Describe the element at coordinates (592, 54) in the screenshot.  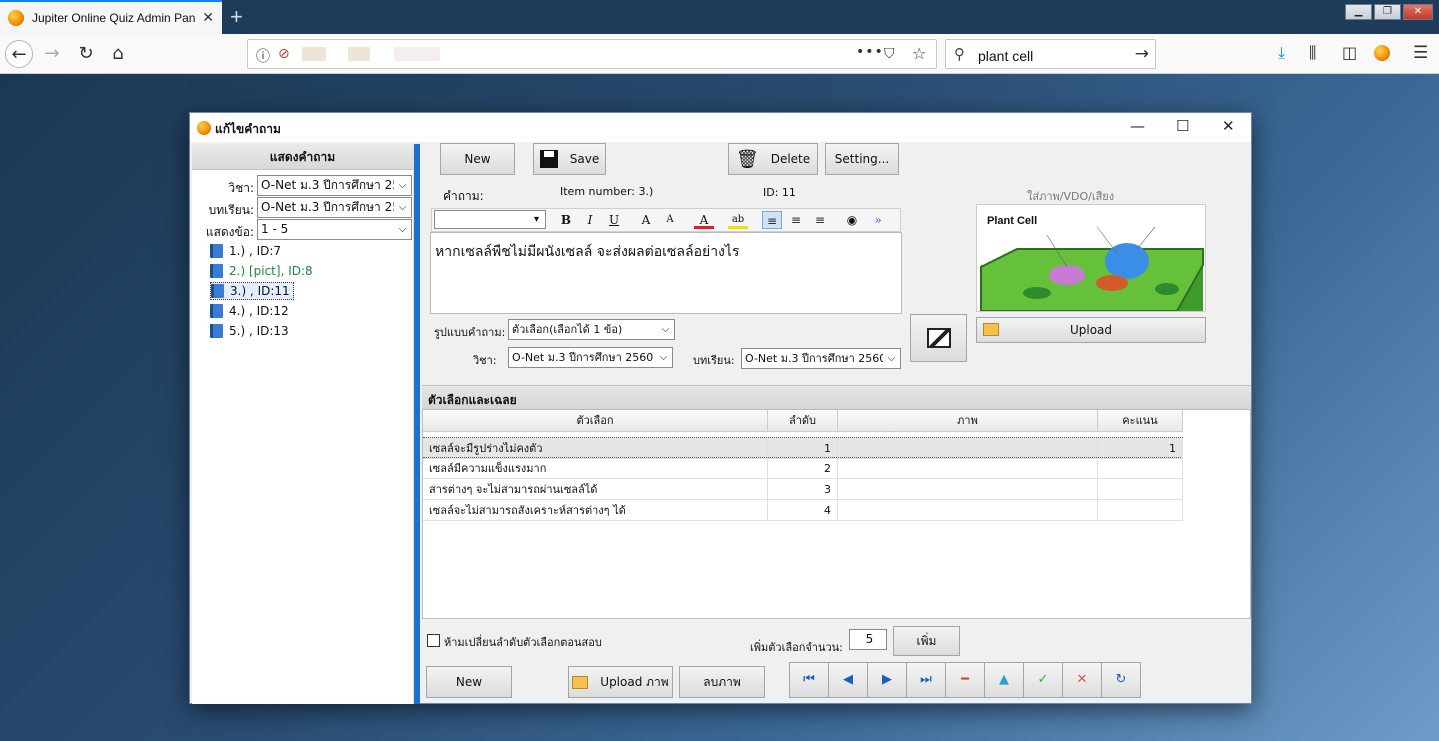
I see `url-bar: ⓘ ⊘ ••• ⛉ ☆` at that location.